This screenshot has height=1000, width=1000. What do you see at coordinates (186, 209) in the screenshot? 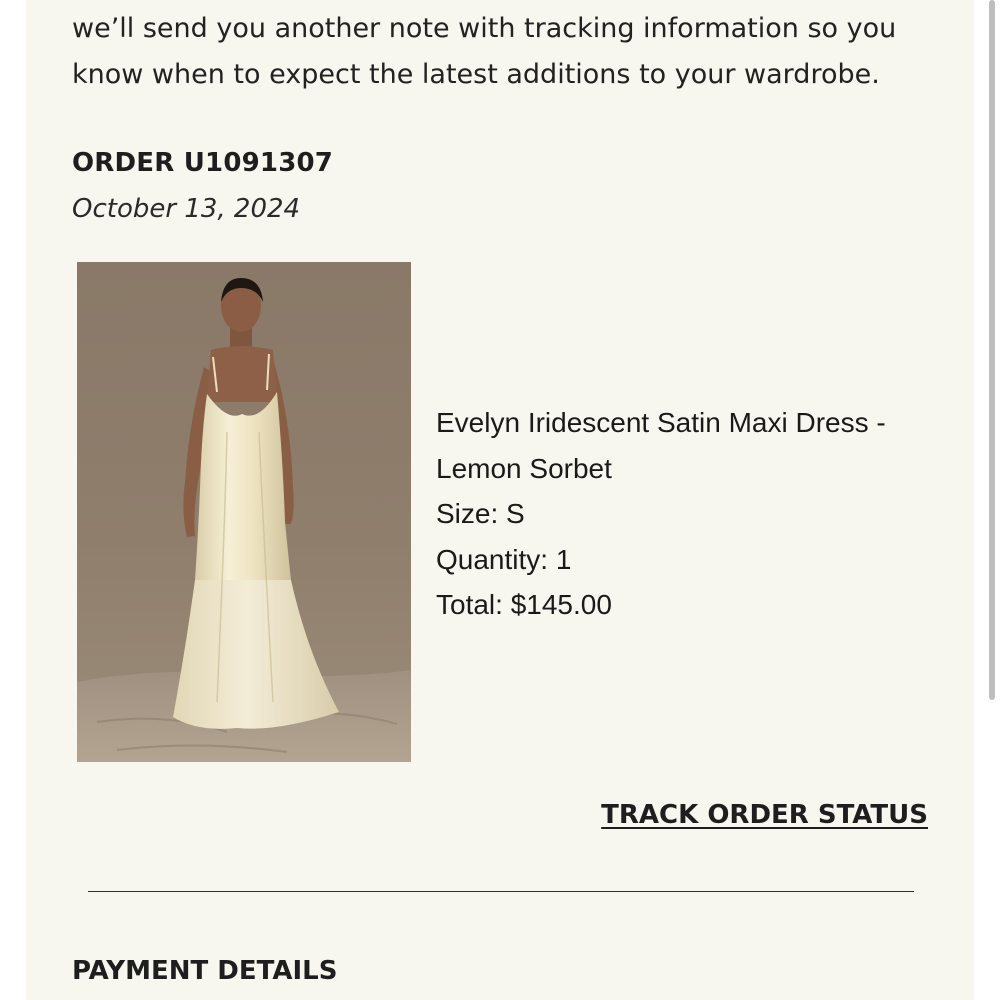
I see `order-date: October 13, 2024` at bounding box center [186, 209].